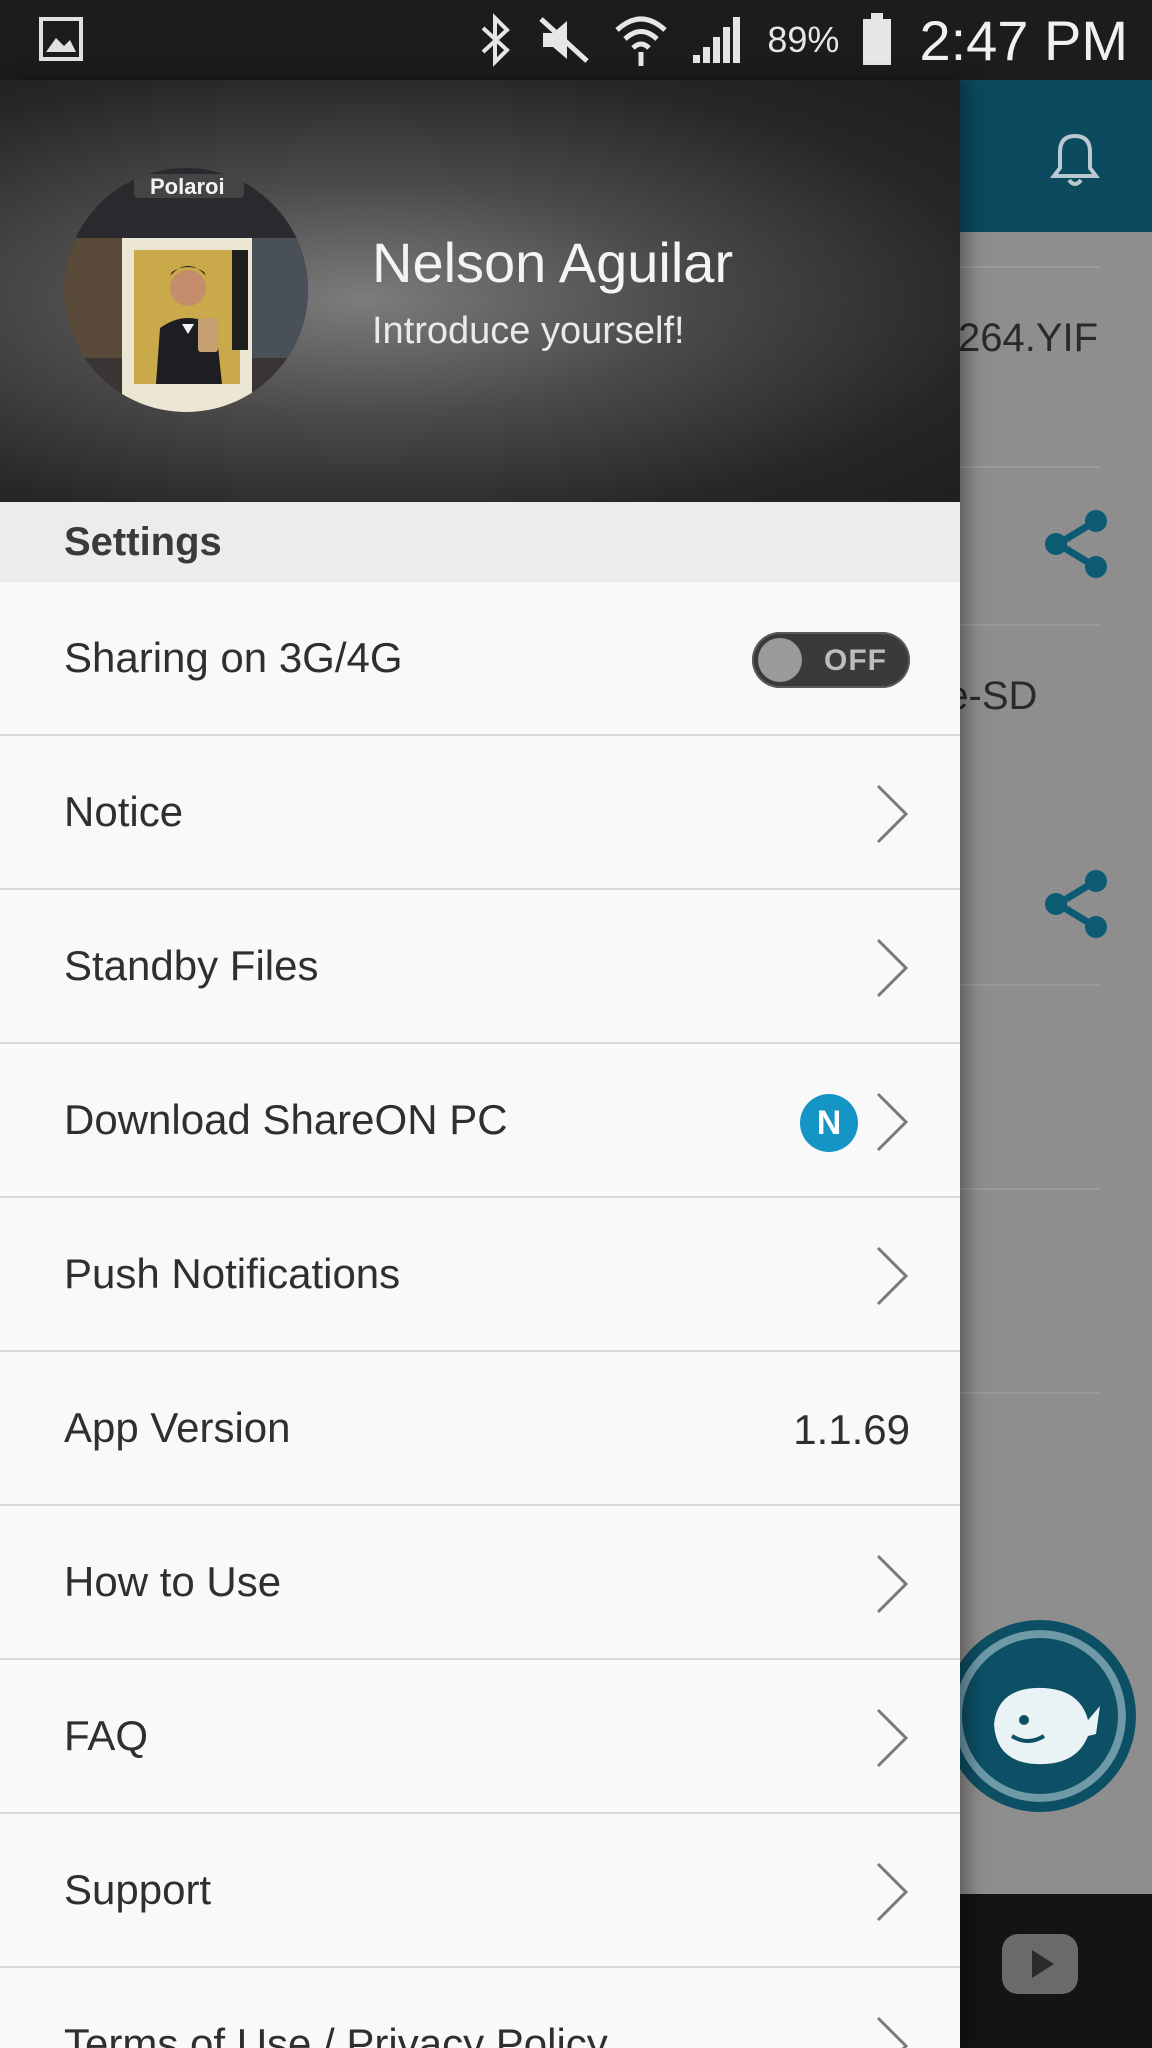 The width and height of the screenshot is (1152, 2048). What do you see at coordinates (564, 40) in the screenshot?
I see `mute-icon` at bounding box center [564, 40].